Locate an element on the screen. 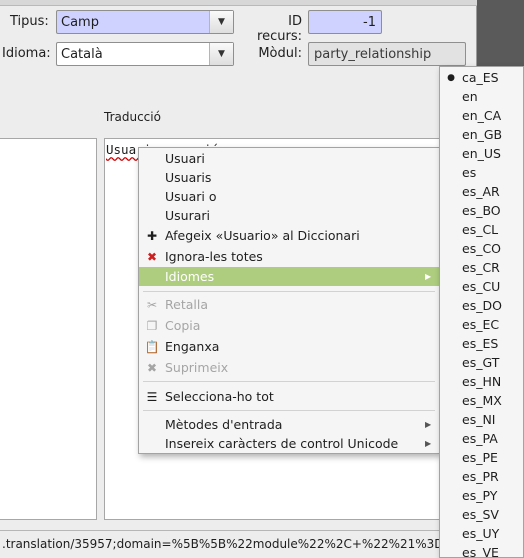 Image resolution: width=524 pixels, height=558 pixels. language-label: es_SV is located at coordinates (480, 514).